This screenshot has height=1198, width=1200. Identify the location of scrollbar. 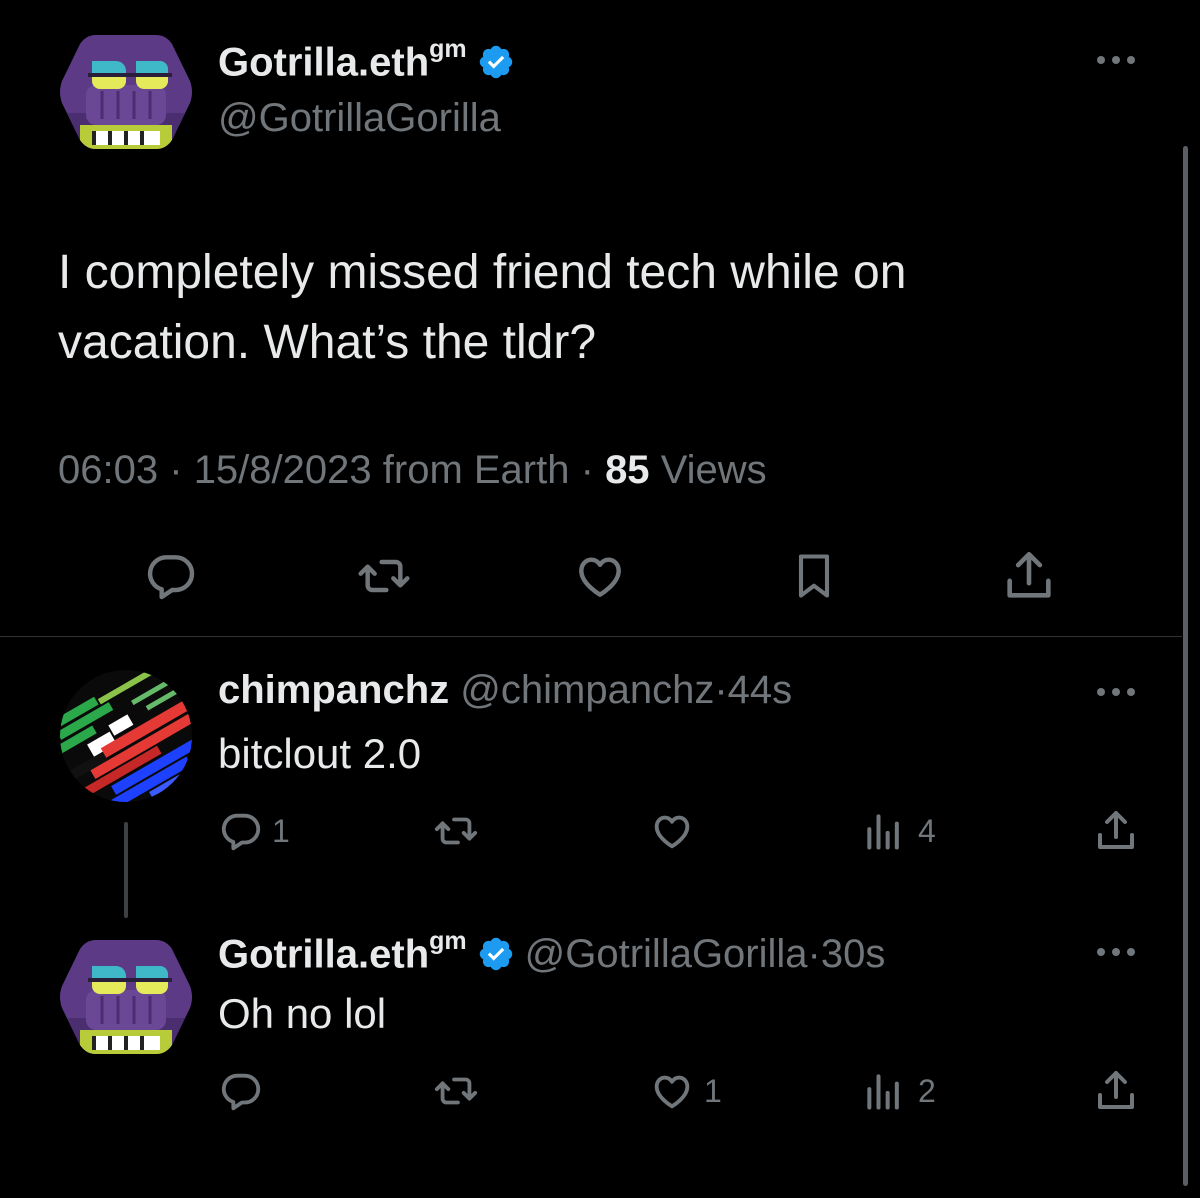
(1185, 666).